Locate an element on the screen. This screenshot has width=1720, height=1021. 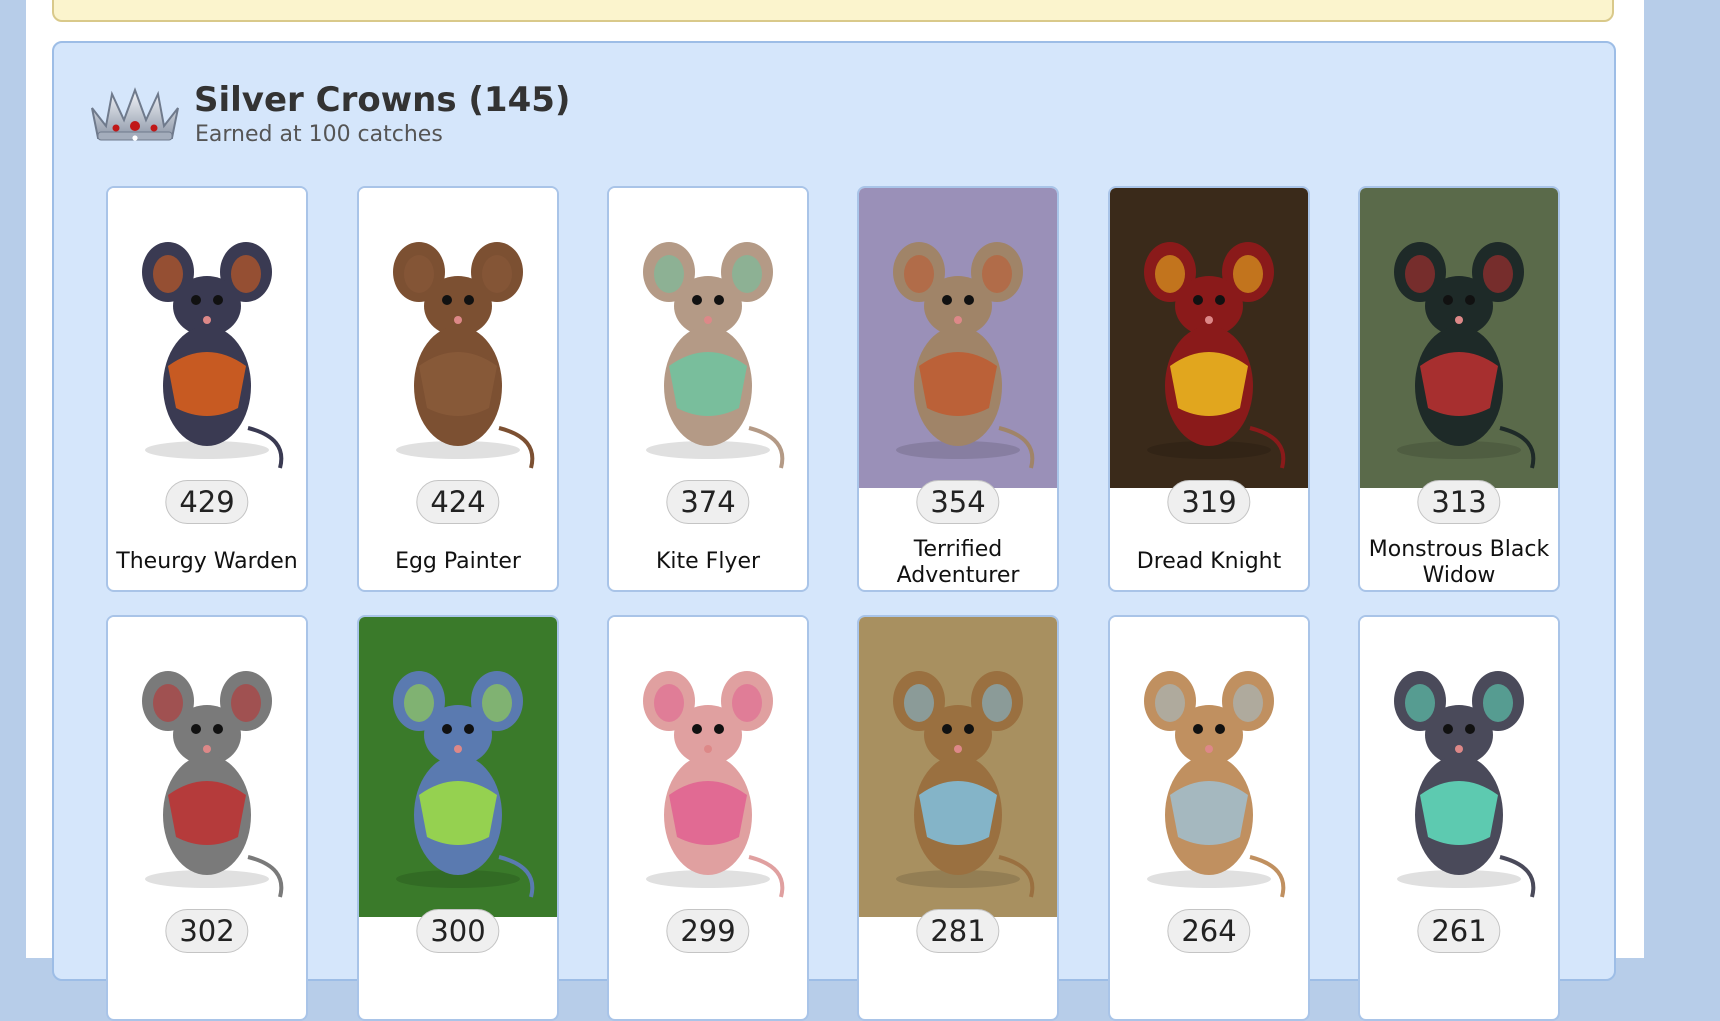
mouse-card: 281 is located at coordinates (958, 818).